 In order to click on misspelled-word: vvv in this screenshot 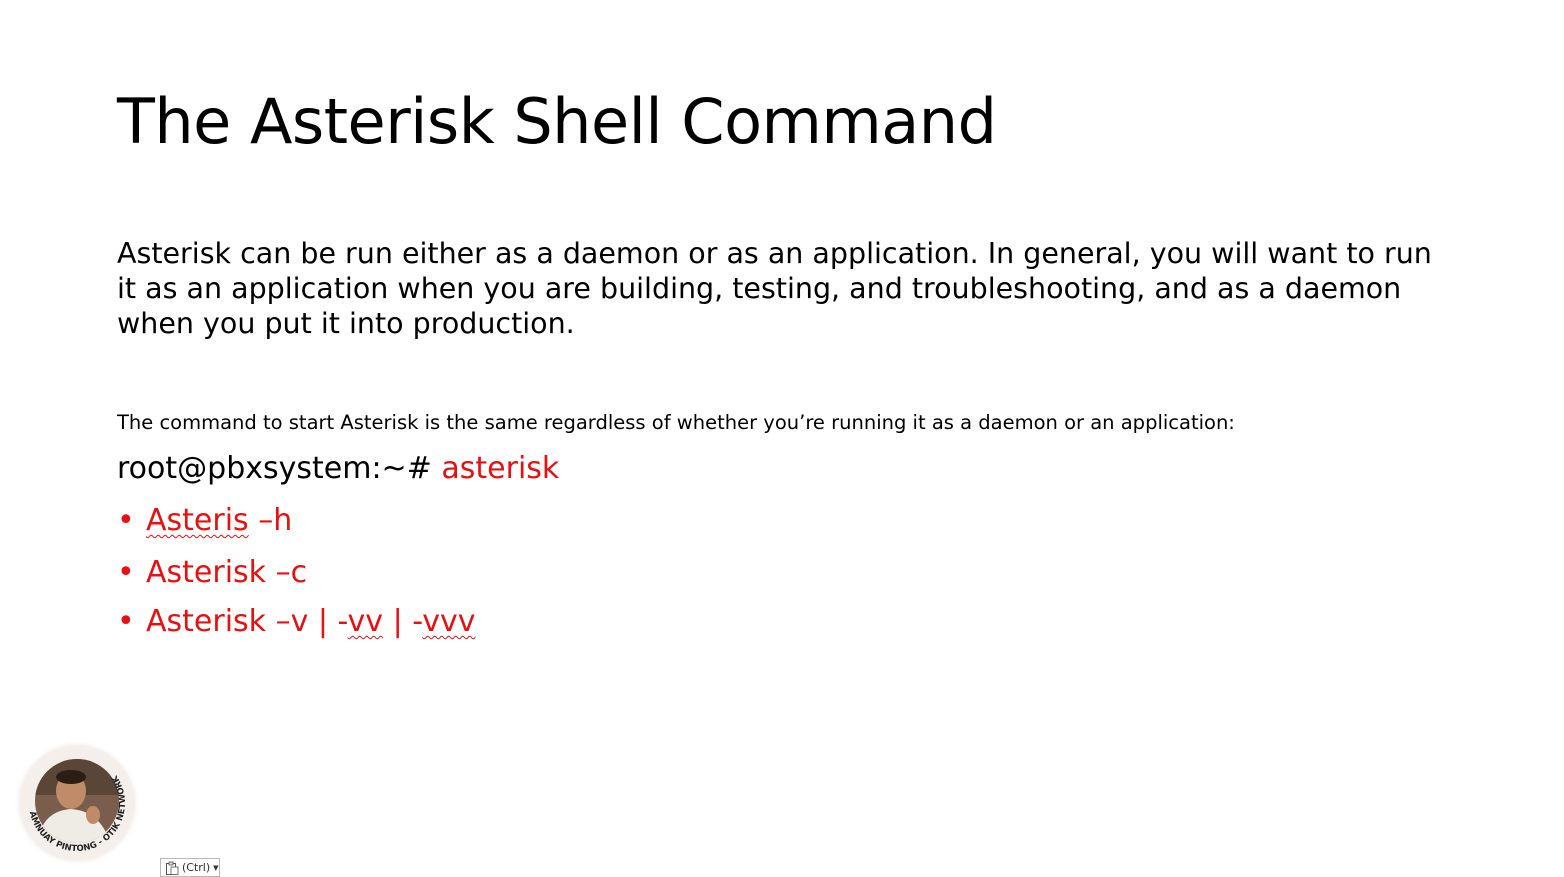, I will do `click(449, 621)`.